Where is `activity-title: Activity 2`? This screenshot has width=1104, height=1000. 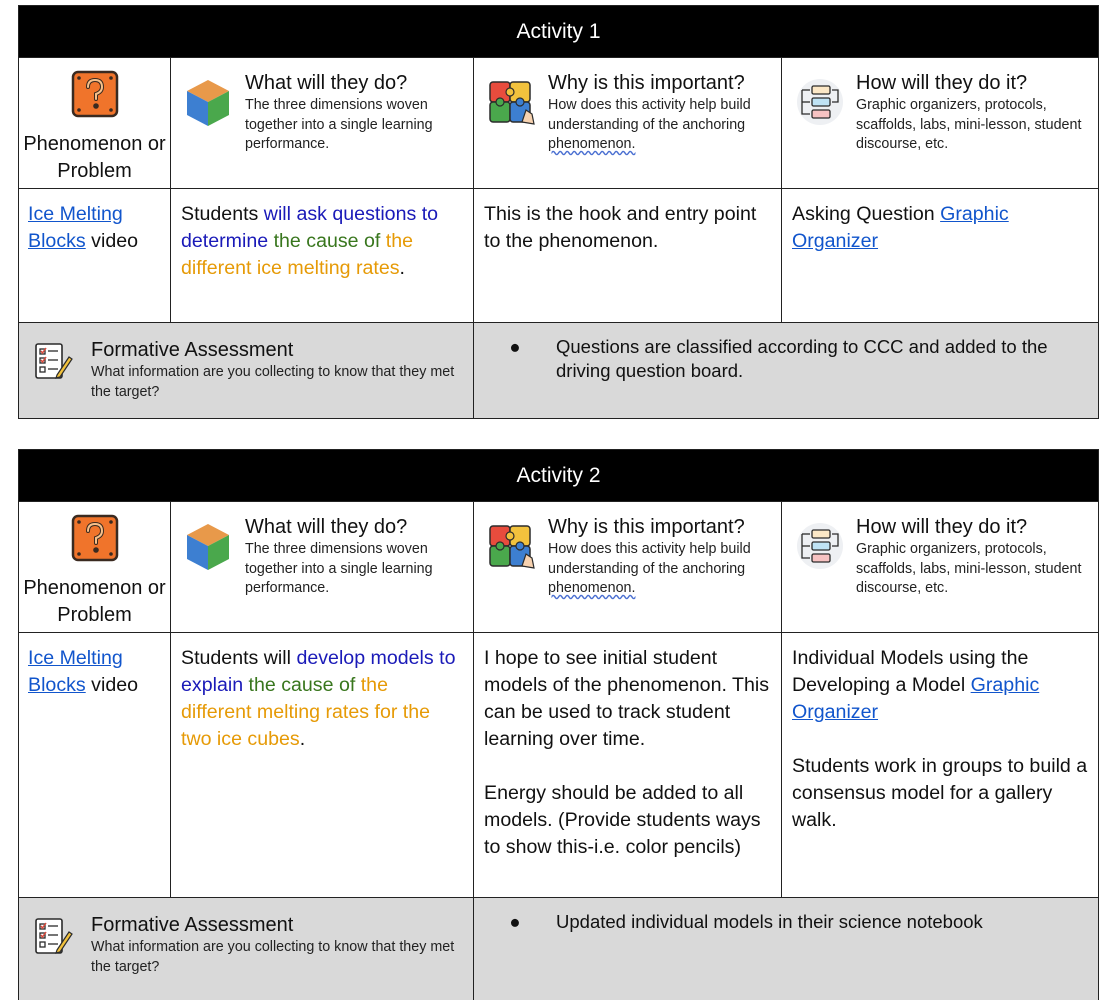
activity-title: Activity 2 is located at coordinates (558, 475).